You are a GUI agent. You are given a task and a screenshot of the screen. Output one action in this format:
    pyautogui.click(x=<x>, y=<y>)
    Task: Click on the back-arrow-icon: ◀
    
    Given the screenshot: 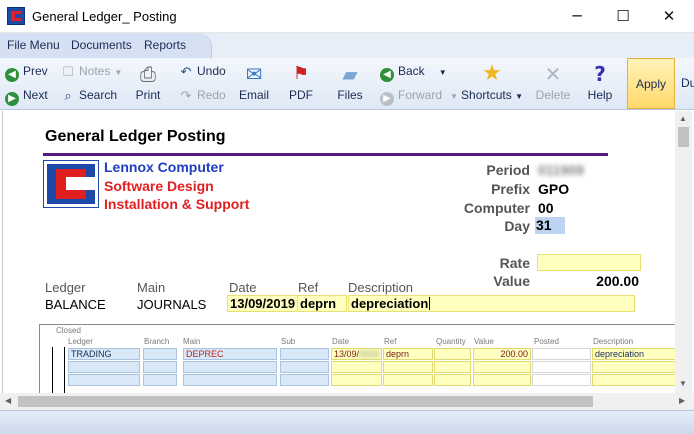 What is the action you would take?
    pyautogui.click(x=387, y=75)
    